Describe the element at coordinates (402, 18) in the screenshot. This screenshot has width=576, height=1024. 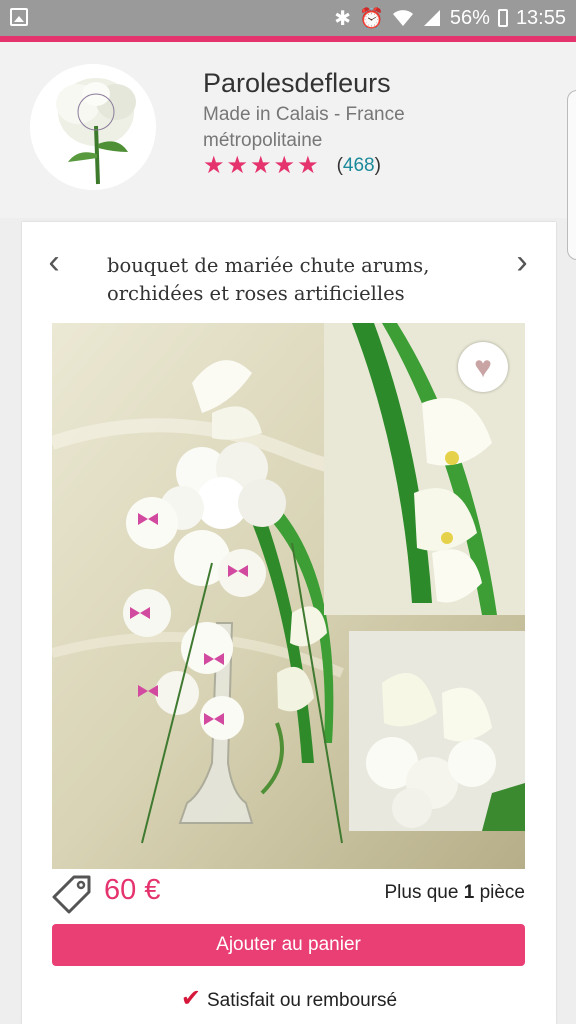
I see `wifi-icon` at that location.